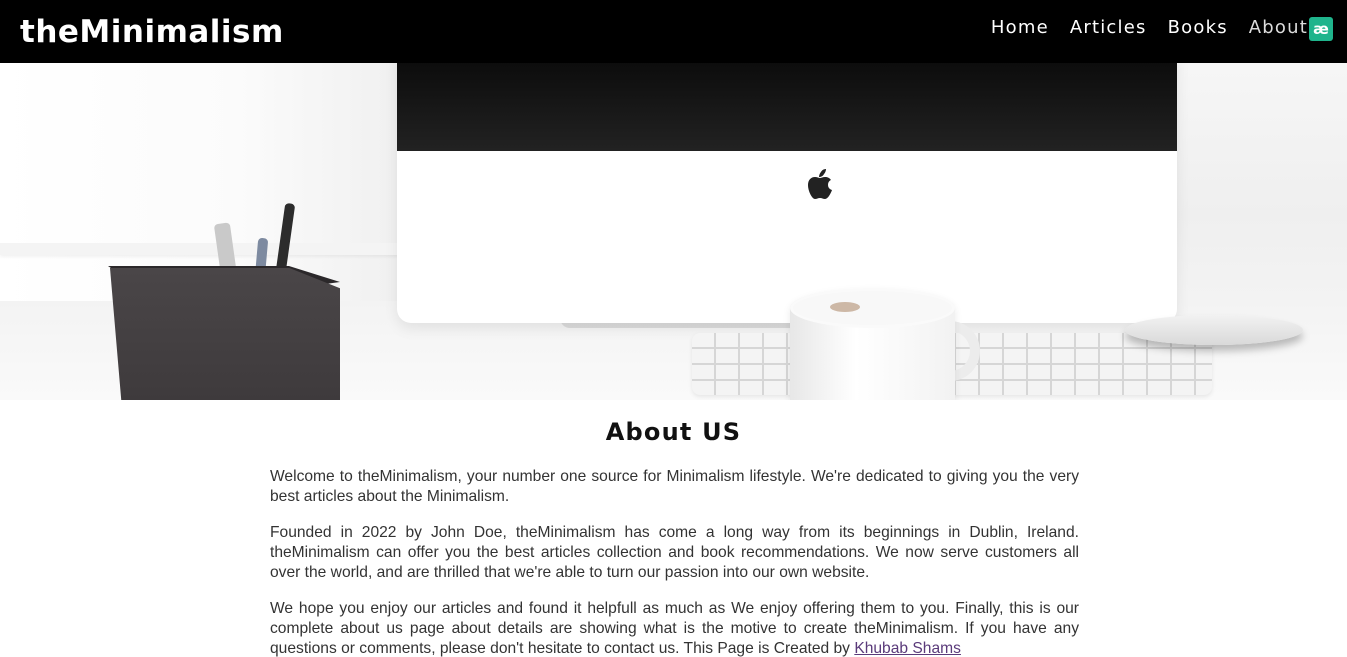 The image size is (1347, 657). Describe the element at coordinates (787, 107) in the screenshot. I see `monitor-screen` at that location.